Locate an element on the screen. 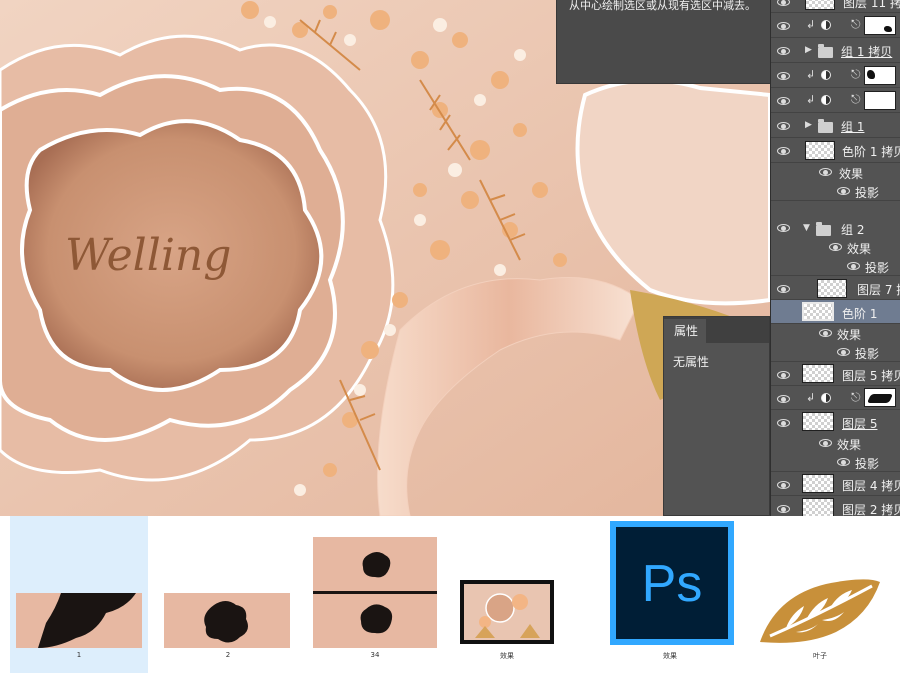 This screenshot has height=673, width=900. thumbnail-item: 叶子 is located at coordinates (820, 594).